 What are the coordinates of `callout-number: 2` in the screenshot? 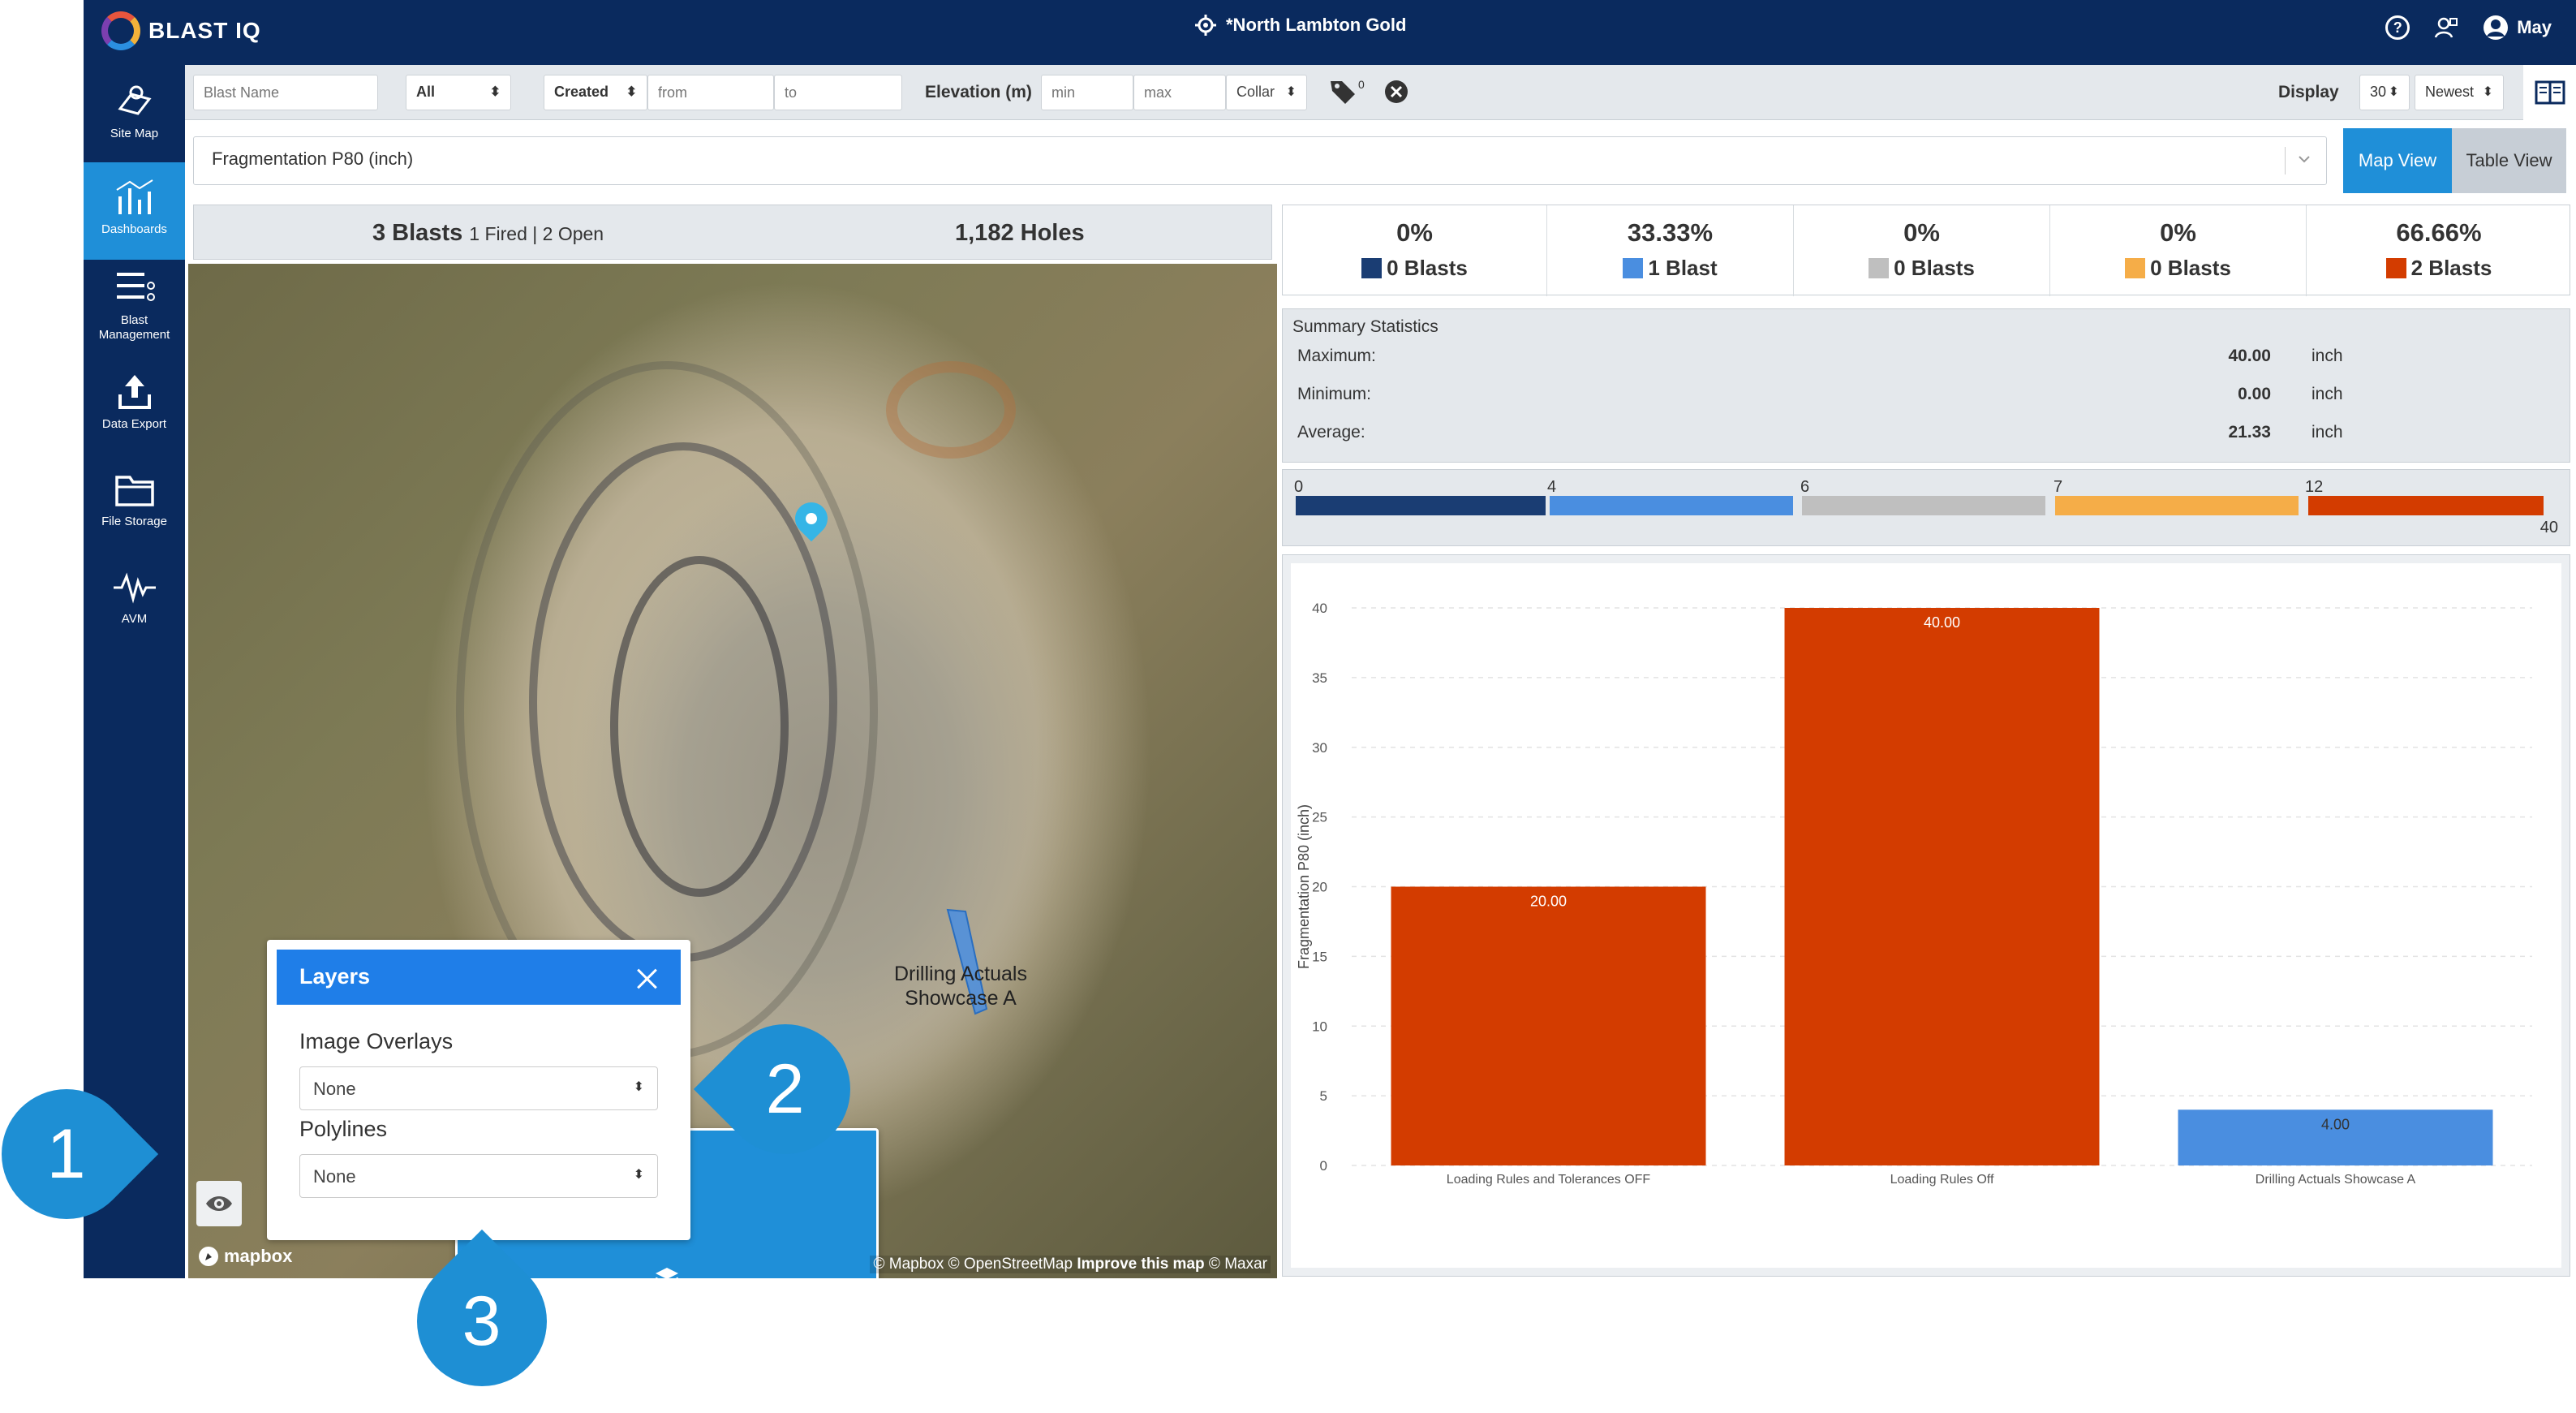 It's located at (785, 1088).